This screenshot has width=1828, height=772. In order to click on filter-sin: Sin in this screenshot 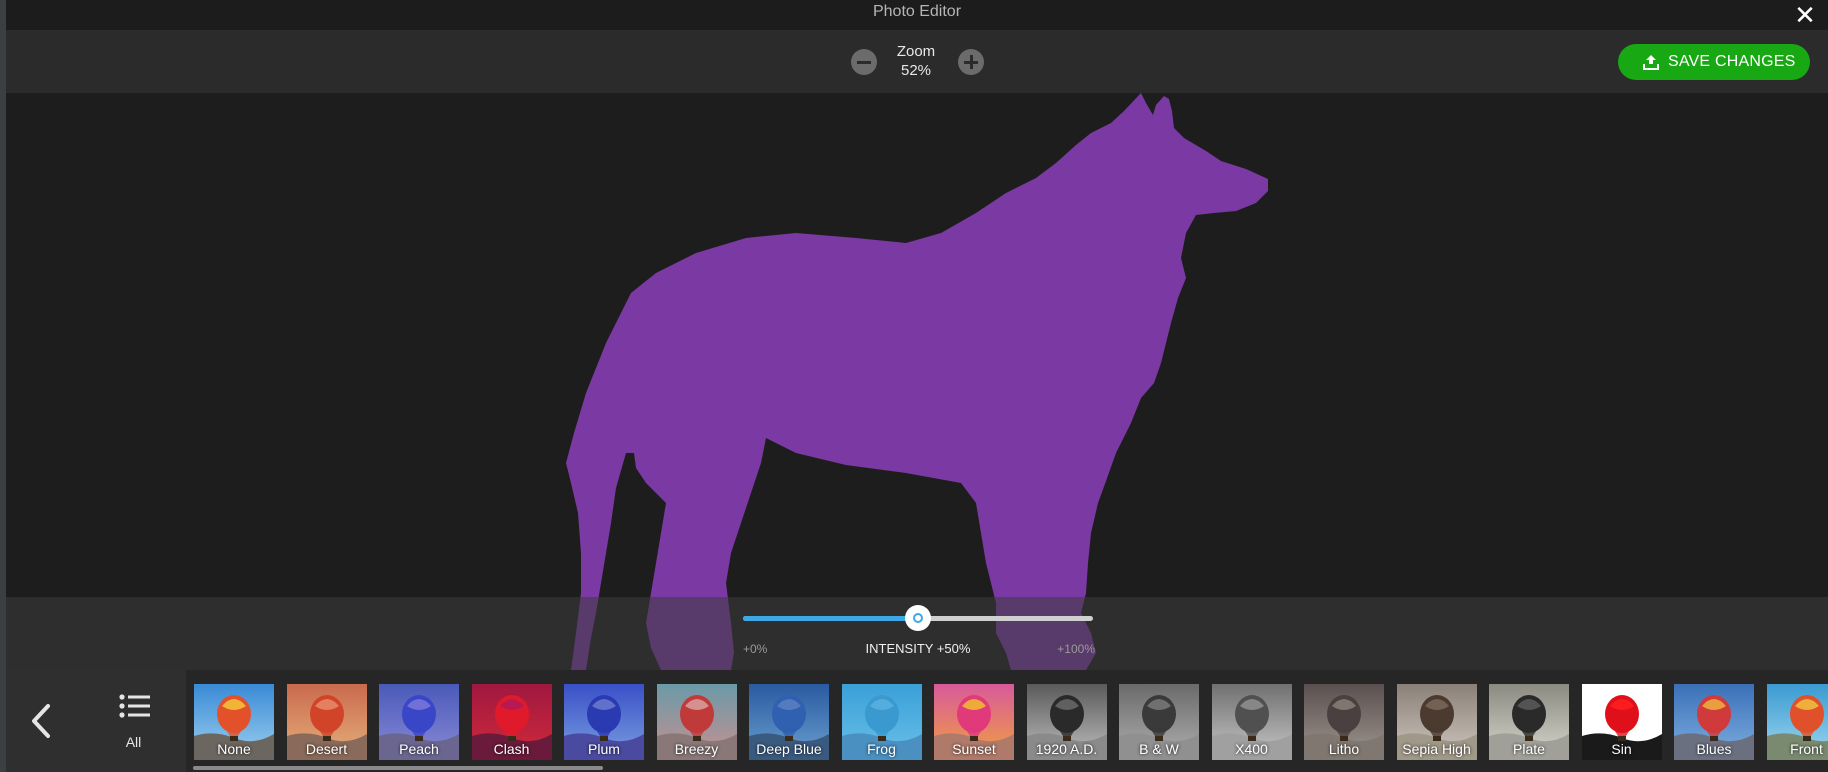, I will do `click(1621, 722)`.